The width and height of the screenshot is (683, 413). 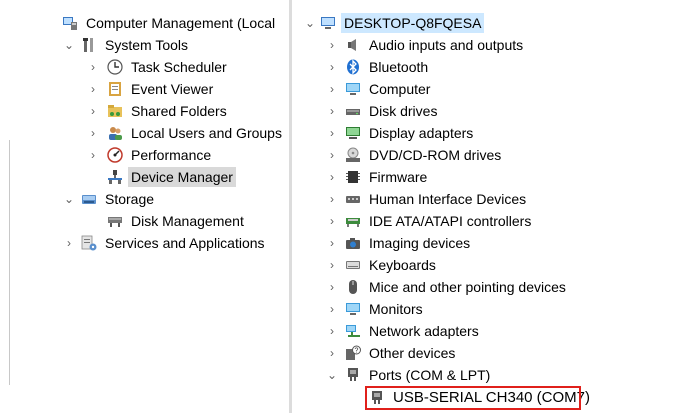 I want to click on tree-node-storage: Storage, so click(x=119, y=199).